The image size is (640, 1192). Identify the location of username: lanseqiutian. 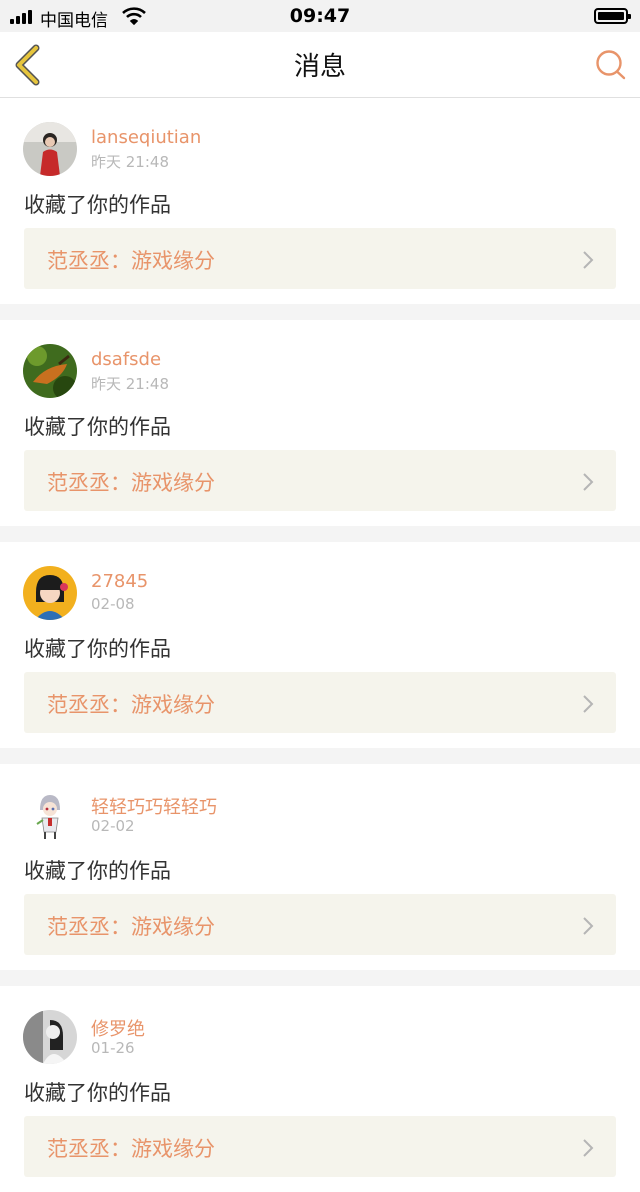
(146, 137).